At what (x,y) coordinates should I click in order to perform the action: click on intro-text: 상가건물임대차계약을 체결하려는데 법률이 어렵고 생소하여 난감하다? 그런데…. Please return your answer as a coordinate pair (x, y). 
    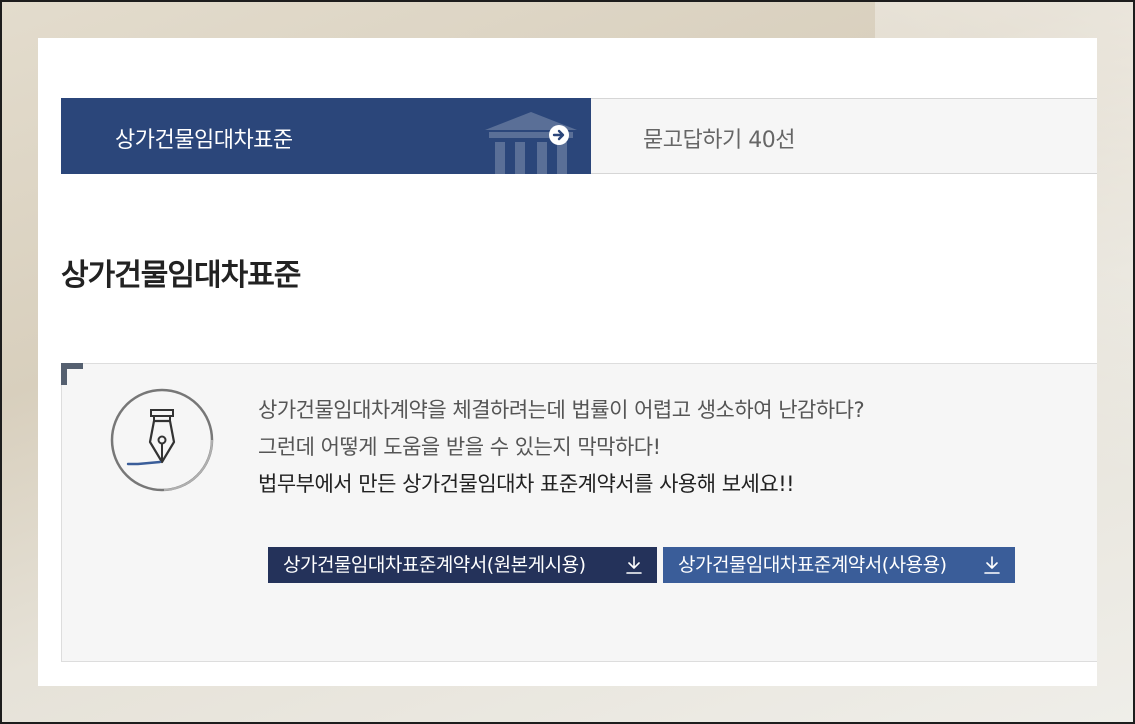
    Looking at the image, I should click on (561, 447).